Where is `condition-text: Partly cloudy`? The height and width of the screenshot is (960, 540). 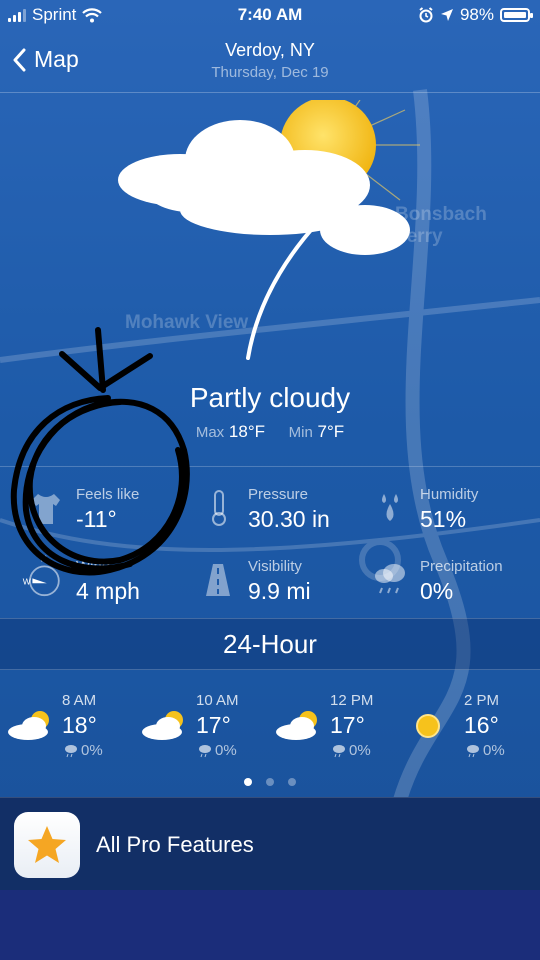
condition-text: Partly cloudy is located at coordinates (270, 397).